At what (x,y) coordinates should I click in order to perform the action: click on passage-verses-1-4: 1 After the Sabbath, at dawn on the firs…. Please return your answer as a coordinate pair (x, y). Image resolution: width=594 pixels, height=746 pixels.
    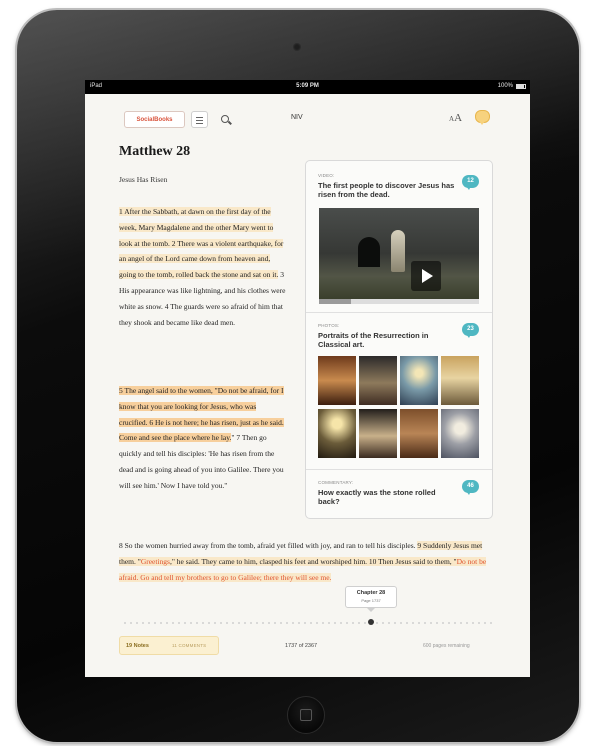
    Looking at the image, I should click on (202, 267).